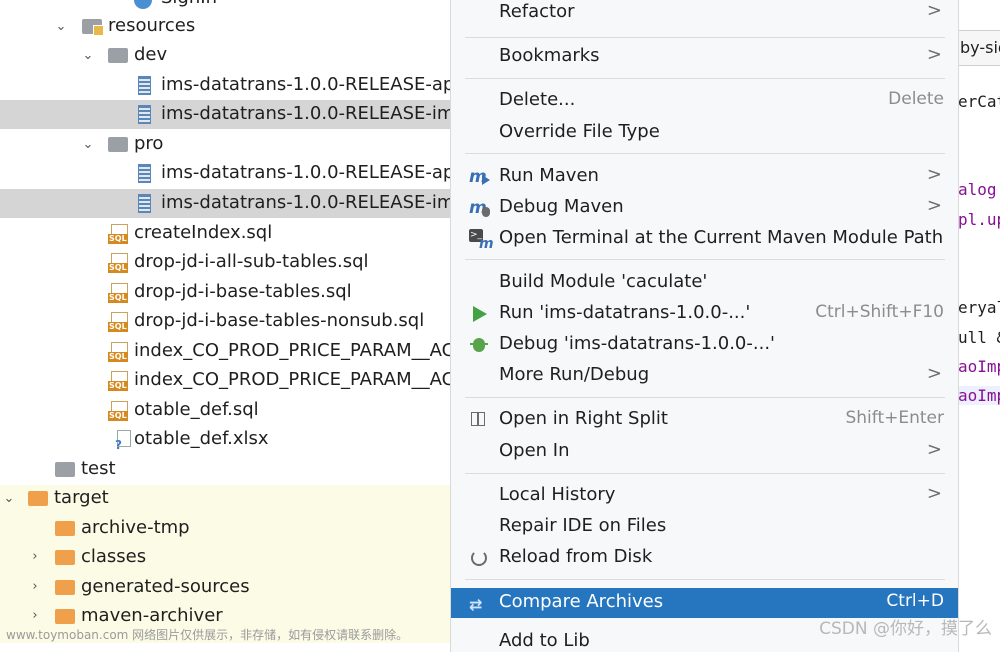 Image resolution: width=1000 pixels, height=657 pixels. Describe the element at coordinates (225, 587) in the screenshot. I see `tree-item-generated-sources: › generated-sources` at that location.